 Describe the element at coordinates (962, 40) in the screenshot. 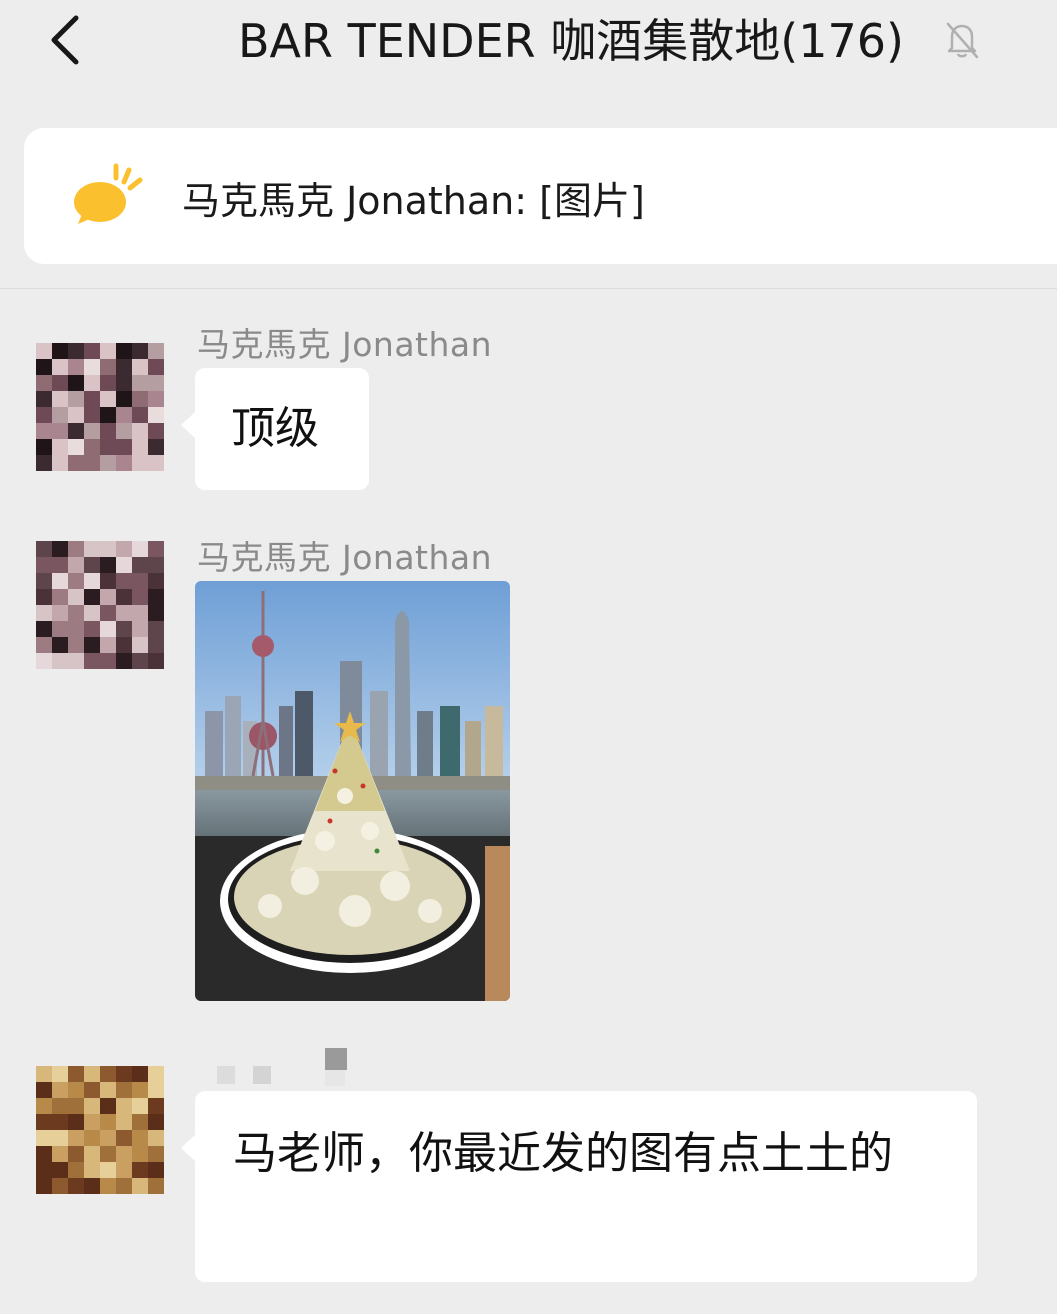

I see `bell-muted-icon` at that location.